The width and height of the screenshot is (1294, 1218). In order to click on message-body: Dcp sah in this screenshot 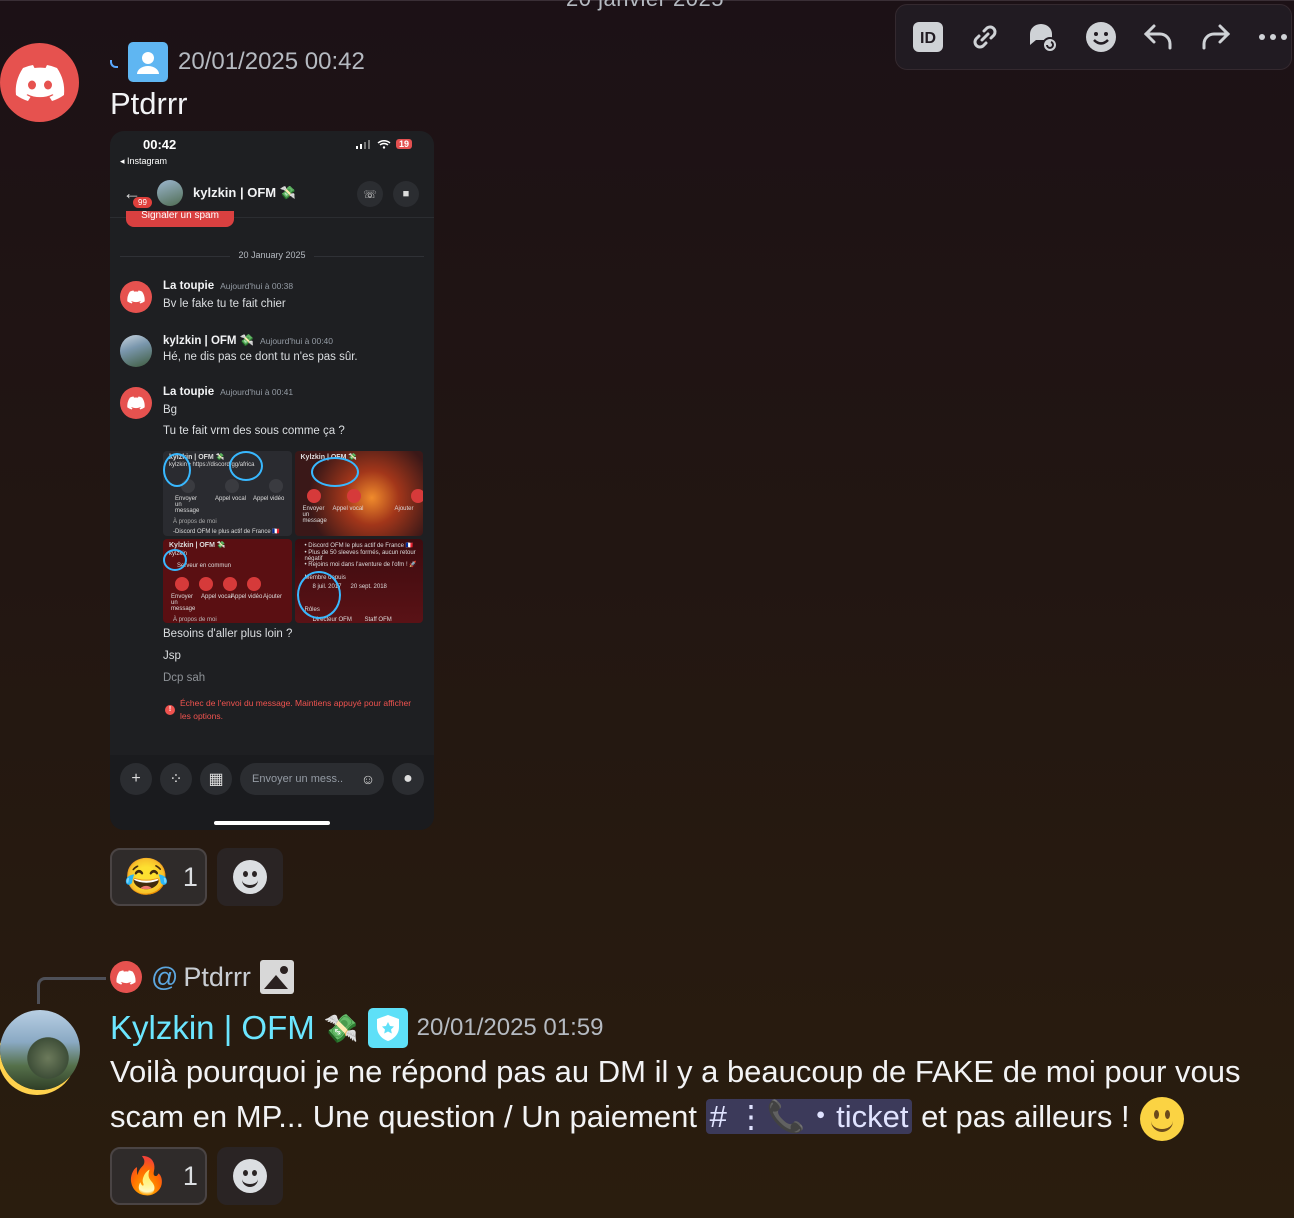, I will do `click(184, 678)`.